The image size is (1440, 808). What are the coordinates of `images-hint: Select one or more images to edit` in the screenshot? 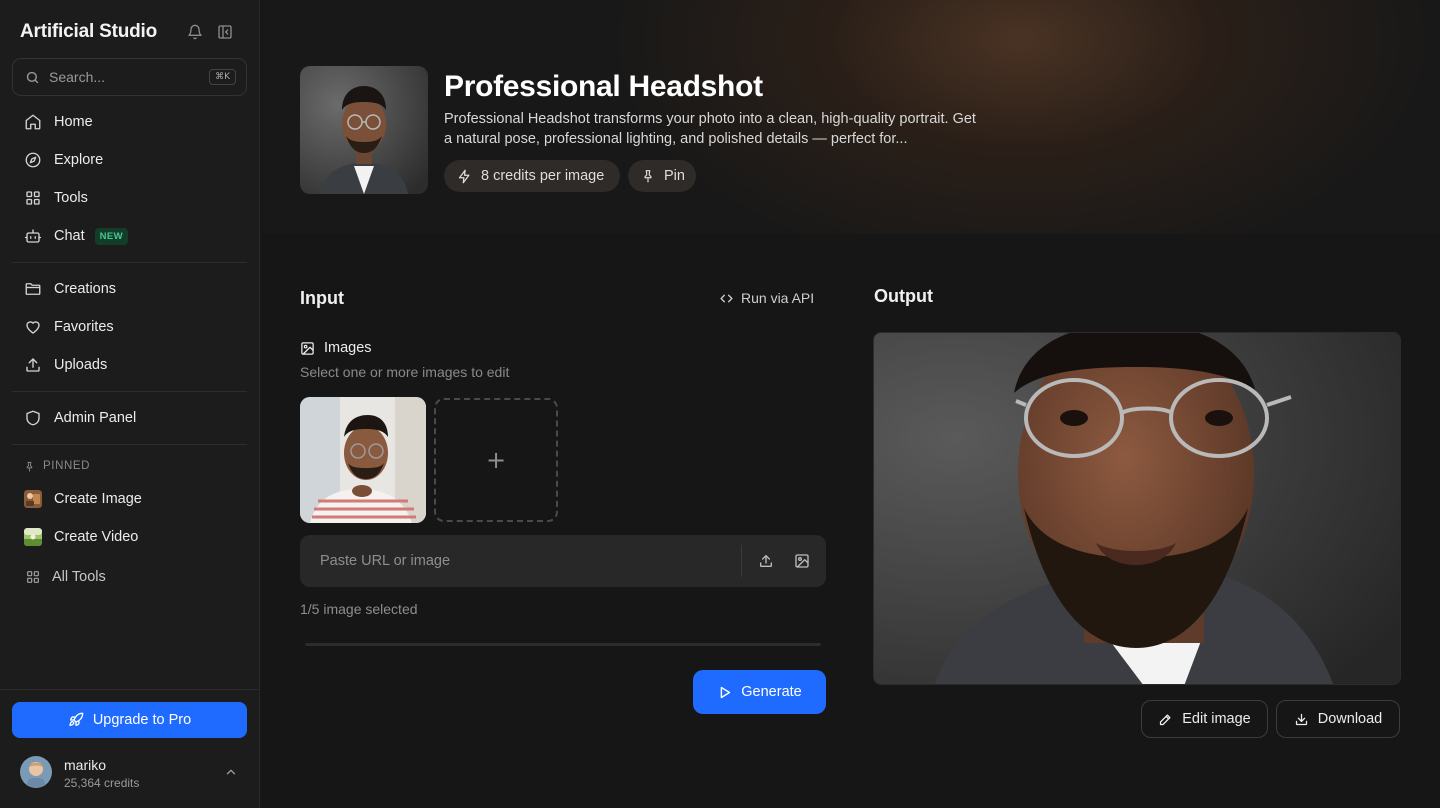 It's located at (405, 372).